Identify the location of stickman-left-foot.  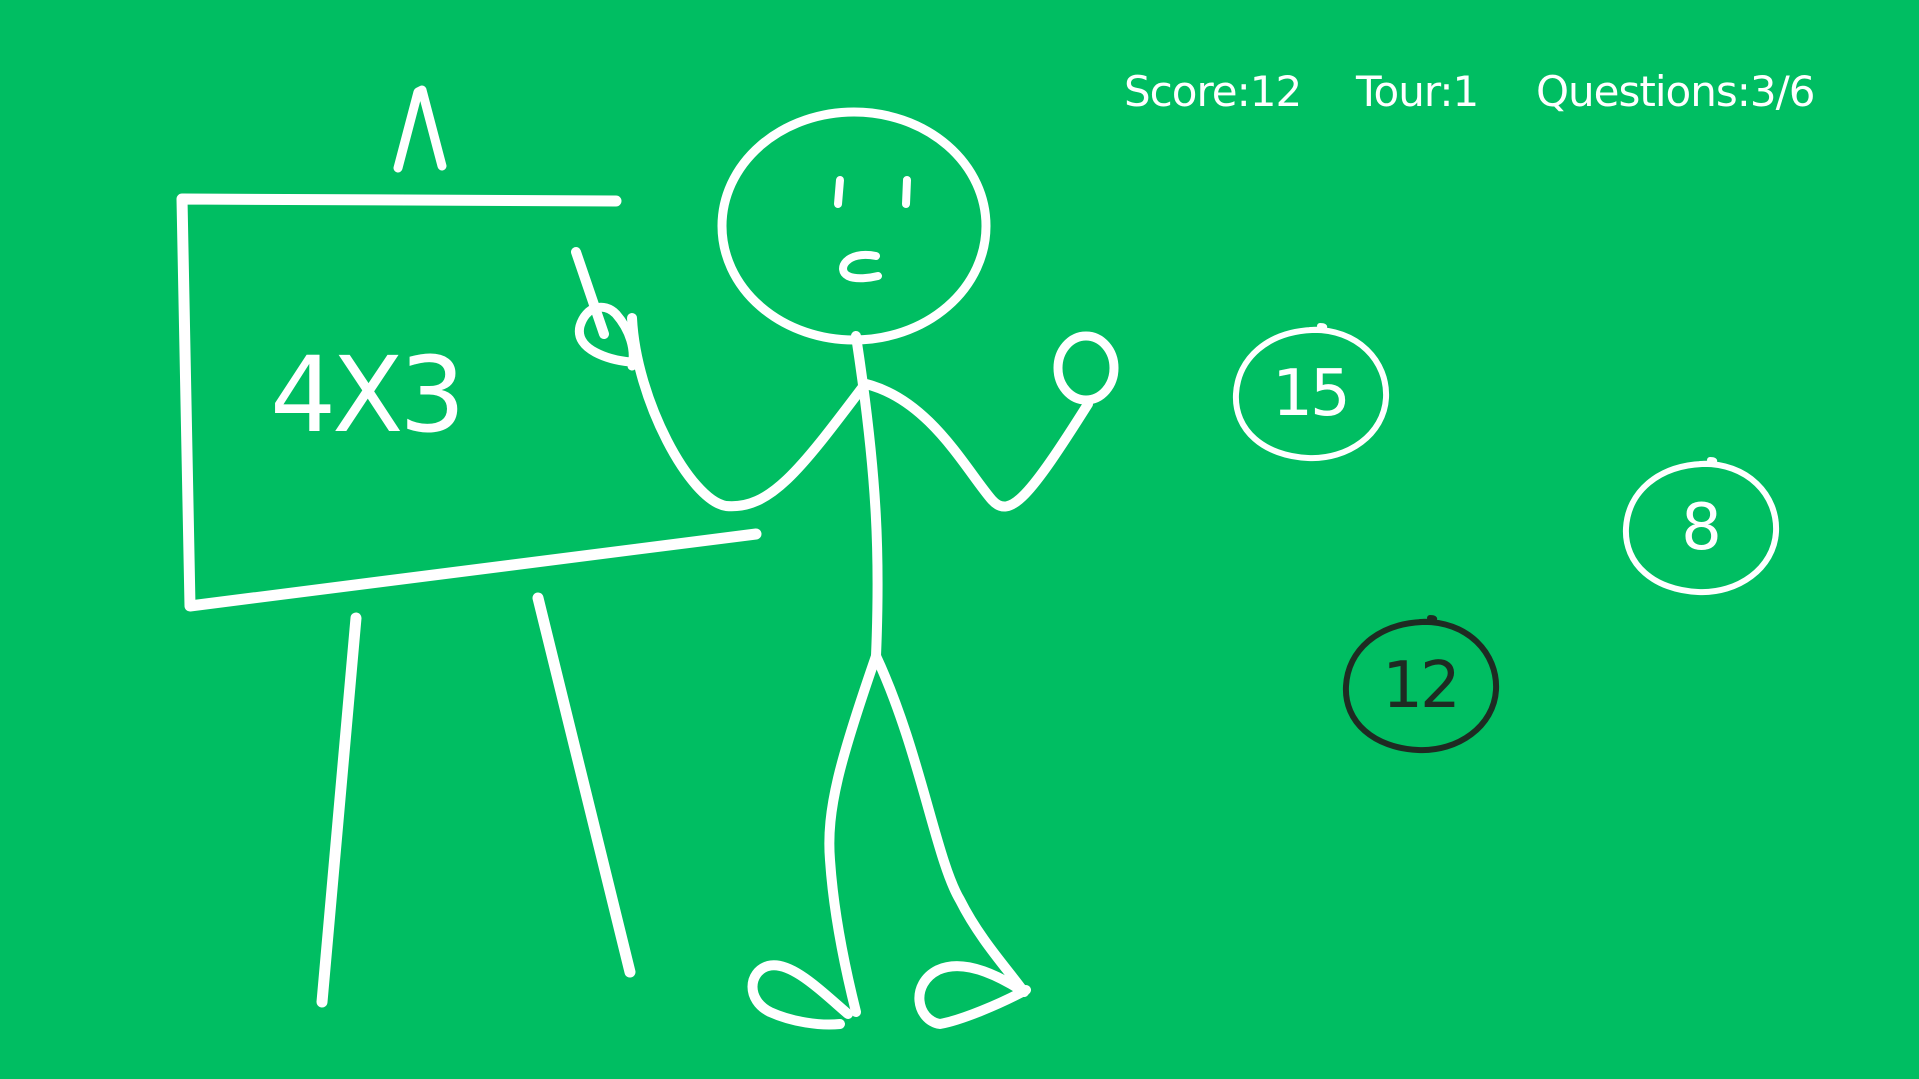
(800, 995).